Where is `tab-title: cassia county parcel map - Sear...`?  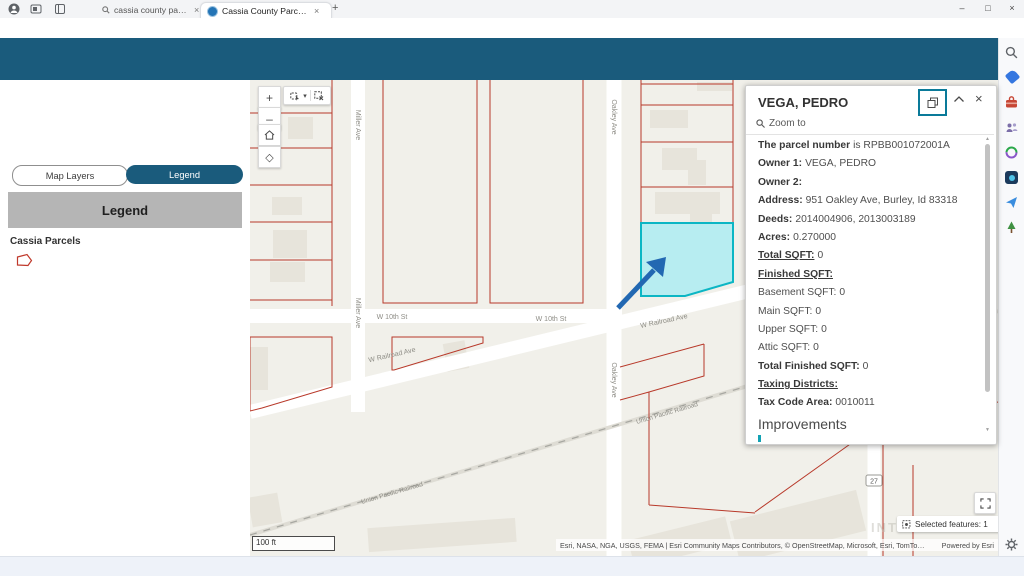
tab-title: cassia county parcel map - Sear... is located at coordinates (151, 10).